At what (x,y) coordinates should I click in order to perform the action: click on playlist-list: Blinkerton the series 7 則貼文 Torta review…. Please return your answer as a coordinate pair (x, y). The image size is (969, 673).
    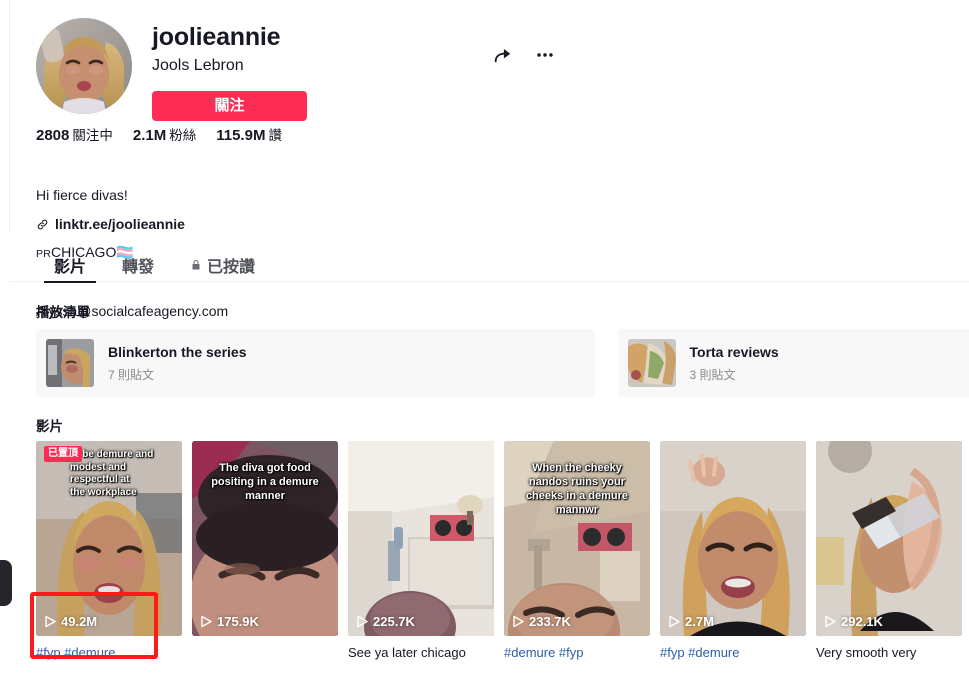
    Looking at the image, I should click on (502, 363).